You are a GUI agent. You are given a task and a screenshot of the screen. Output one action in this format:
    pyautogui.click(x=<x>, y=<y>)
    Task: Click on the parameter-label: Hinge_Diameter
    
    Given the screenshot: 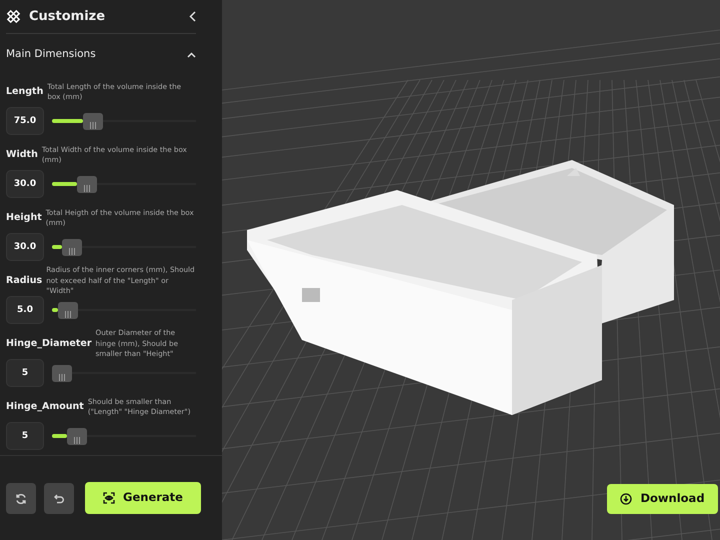 What is the action you would take?
    pyautogui.click(x=49, y=343)
    